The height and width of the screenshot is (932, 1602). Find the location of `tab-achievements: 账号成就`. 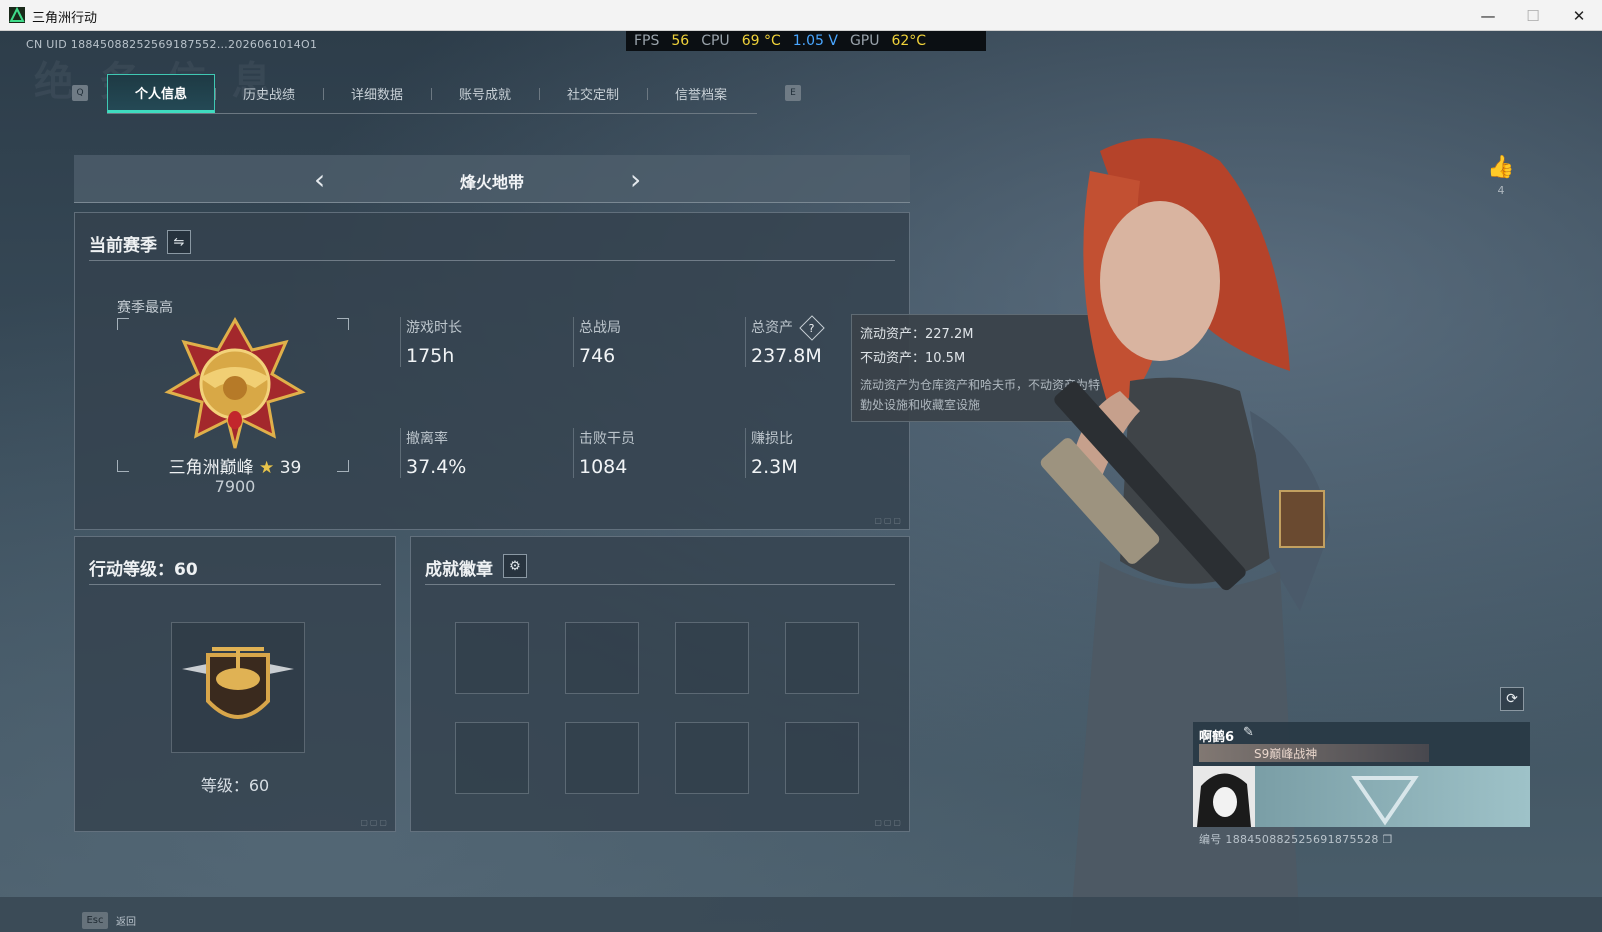

tab-achievements: 账号成就 is located at coordinates (485, 93).